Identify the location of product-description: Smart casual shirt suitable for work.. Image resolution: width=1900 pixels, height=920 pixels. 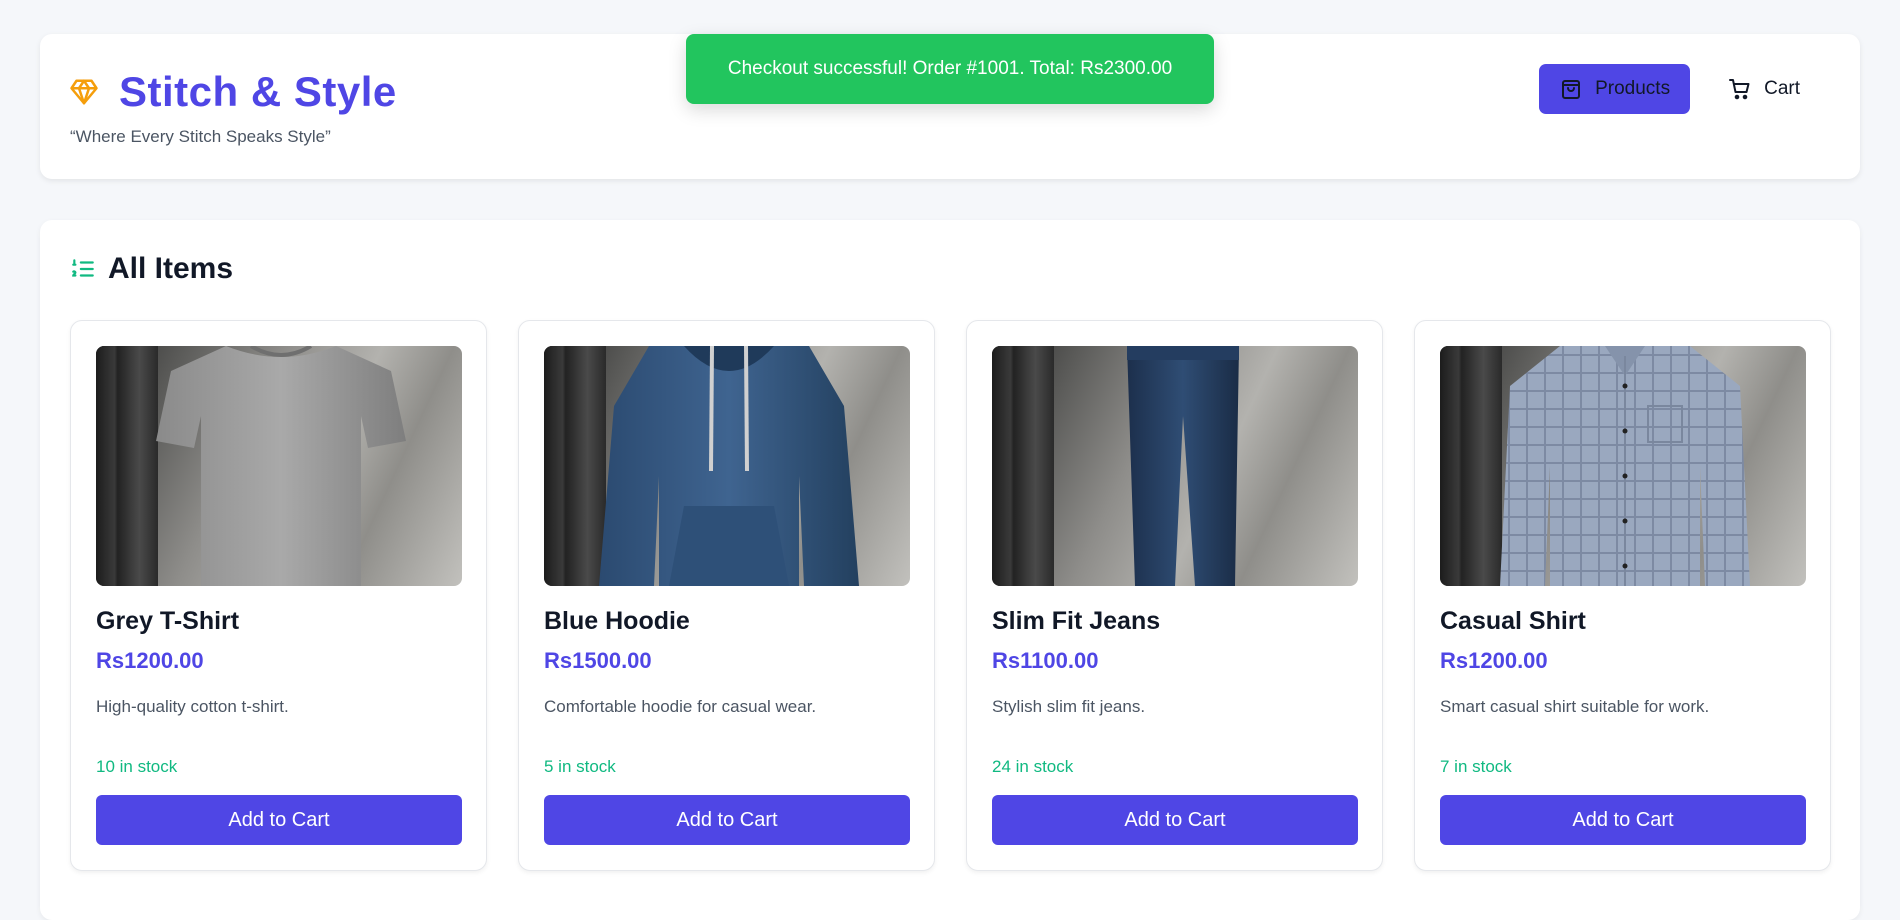
(1575, 706).